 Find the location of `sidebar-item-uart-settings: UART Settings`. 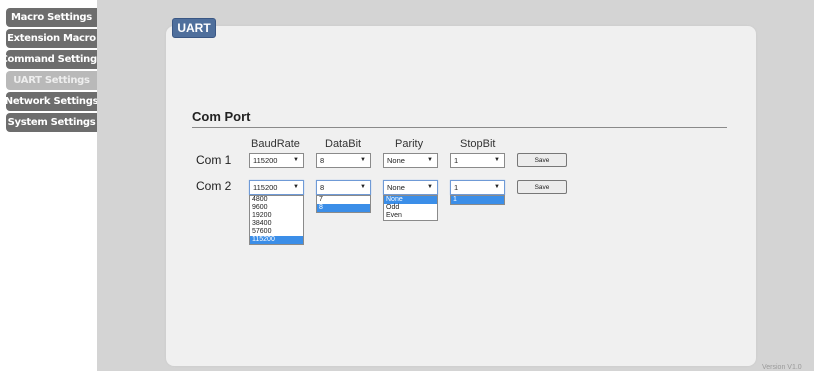

sidebar-item-uart-settings: UART Settings is located at coordinates (51, 80).